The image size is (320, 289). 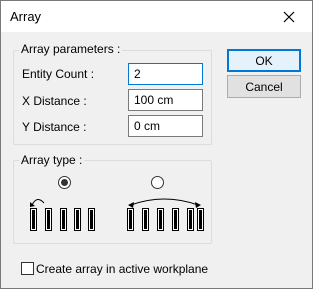 What do you see at coordinates (165, 100) in the screenshot?
I see `x-distance-field: 100 cm` at bounding box center [165, 100].